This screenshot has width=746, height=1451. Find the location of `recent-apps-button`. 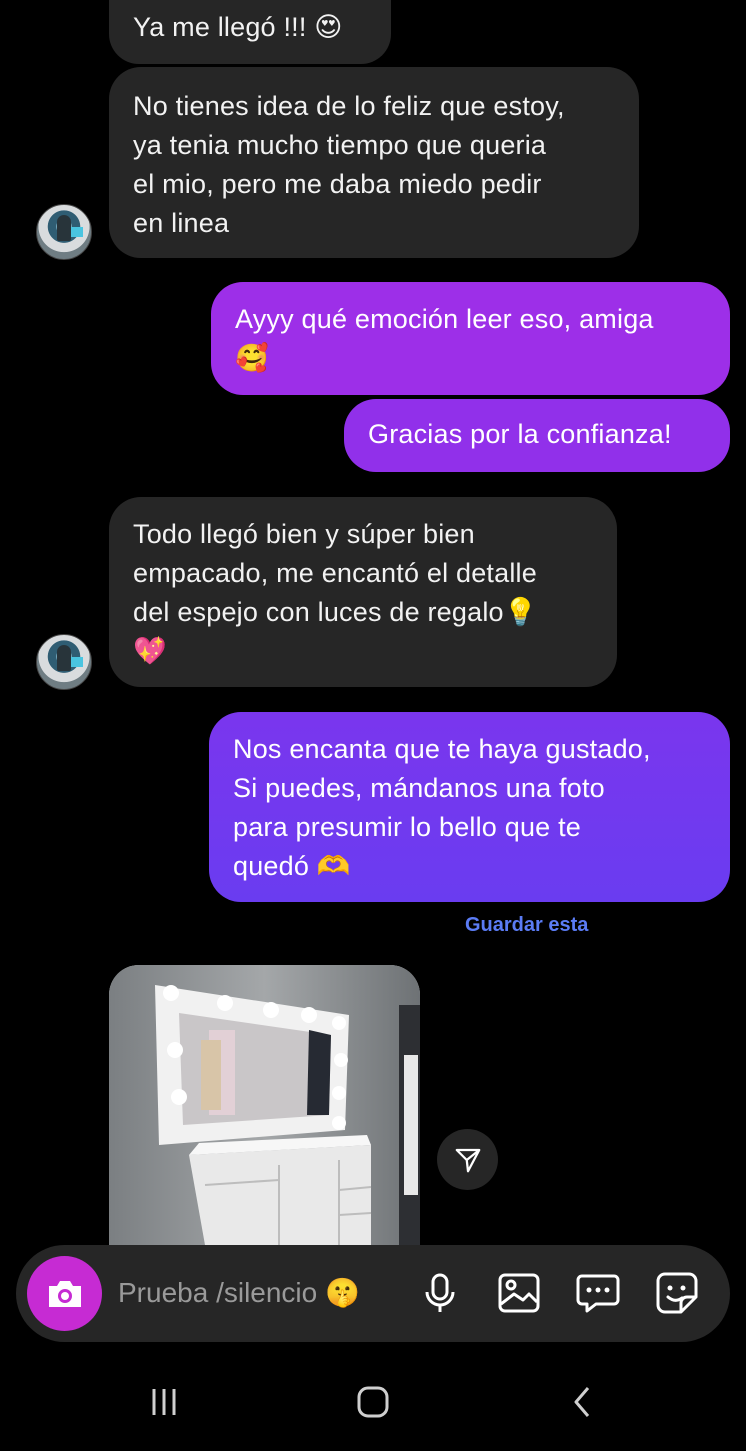

recent-apps-button is located at coordinates (164, 1402).